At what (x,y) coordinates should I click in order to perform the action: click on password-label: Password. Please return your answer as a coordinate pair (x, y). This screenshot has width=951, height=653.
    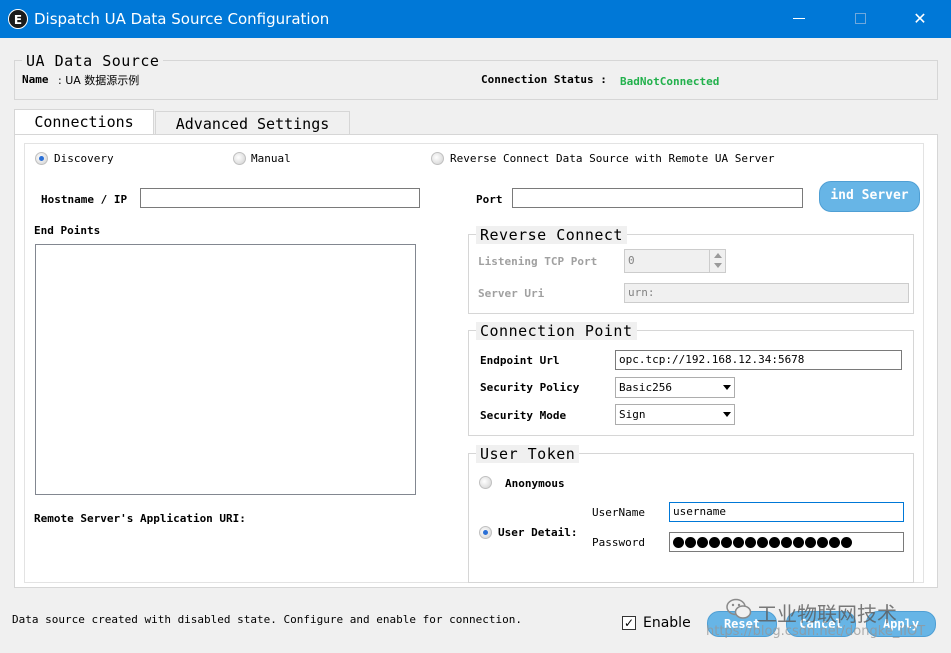
    Looking at the image, I should click on (618, 542).